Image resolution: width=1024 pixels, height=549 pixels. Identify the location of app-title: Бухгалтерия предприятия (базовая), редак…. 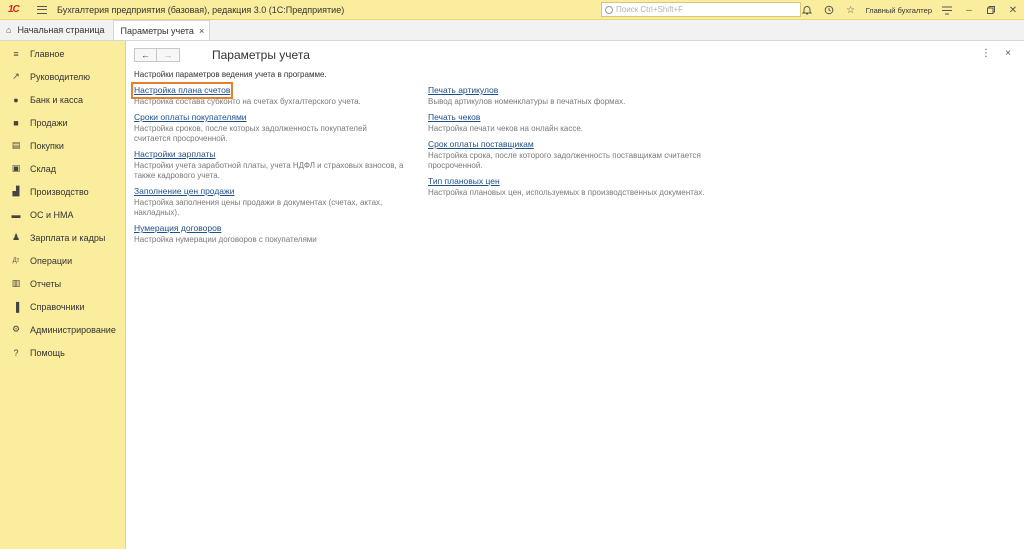
(201, 9).